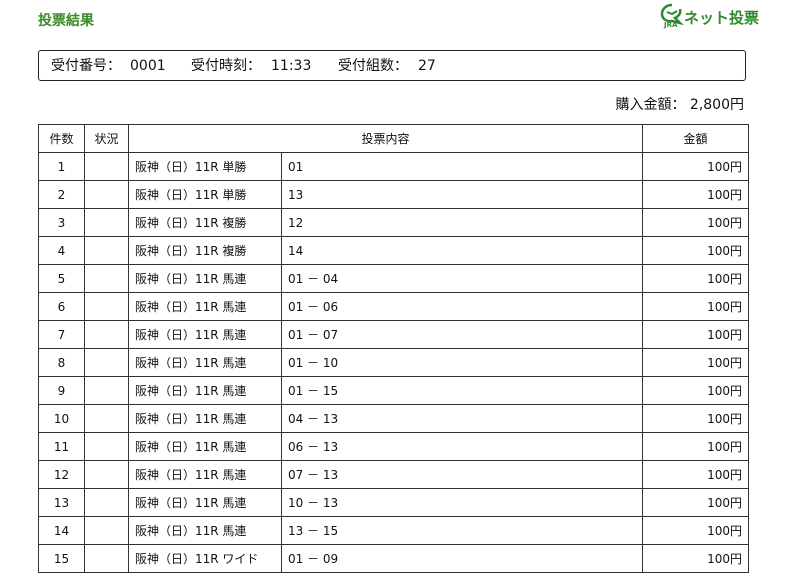 This screenshot has height=573, width=792. What do you see at coordinates (61, 558) in the screenshot?
I see `row-number: 15` at bounding box center [61, 558].